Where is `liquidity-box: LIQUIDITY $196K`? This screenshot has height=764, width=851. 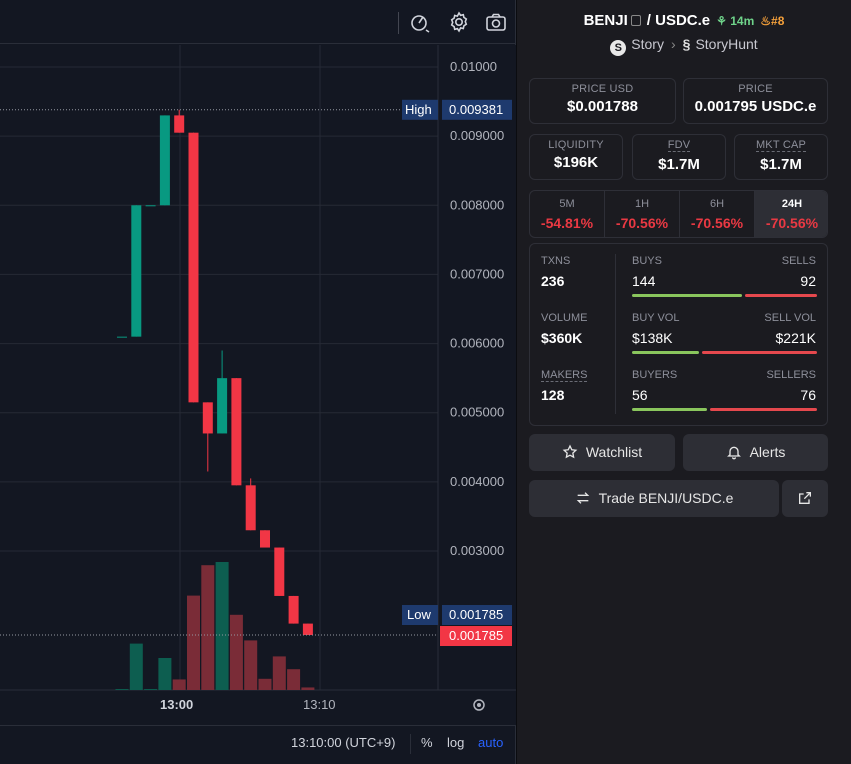
liquidity-box: LIQUIDITY $196K is located at coordinates (576, 157).